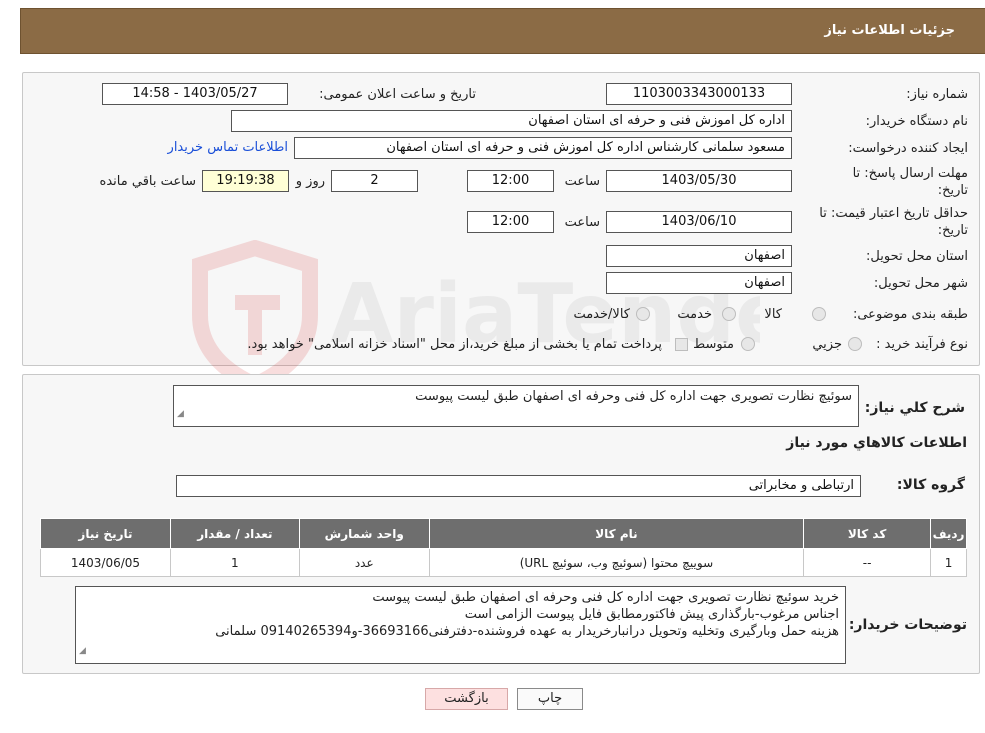  I want to click on days-field: 2, so click(374, 181).